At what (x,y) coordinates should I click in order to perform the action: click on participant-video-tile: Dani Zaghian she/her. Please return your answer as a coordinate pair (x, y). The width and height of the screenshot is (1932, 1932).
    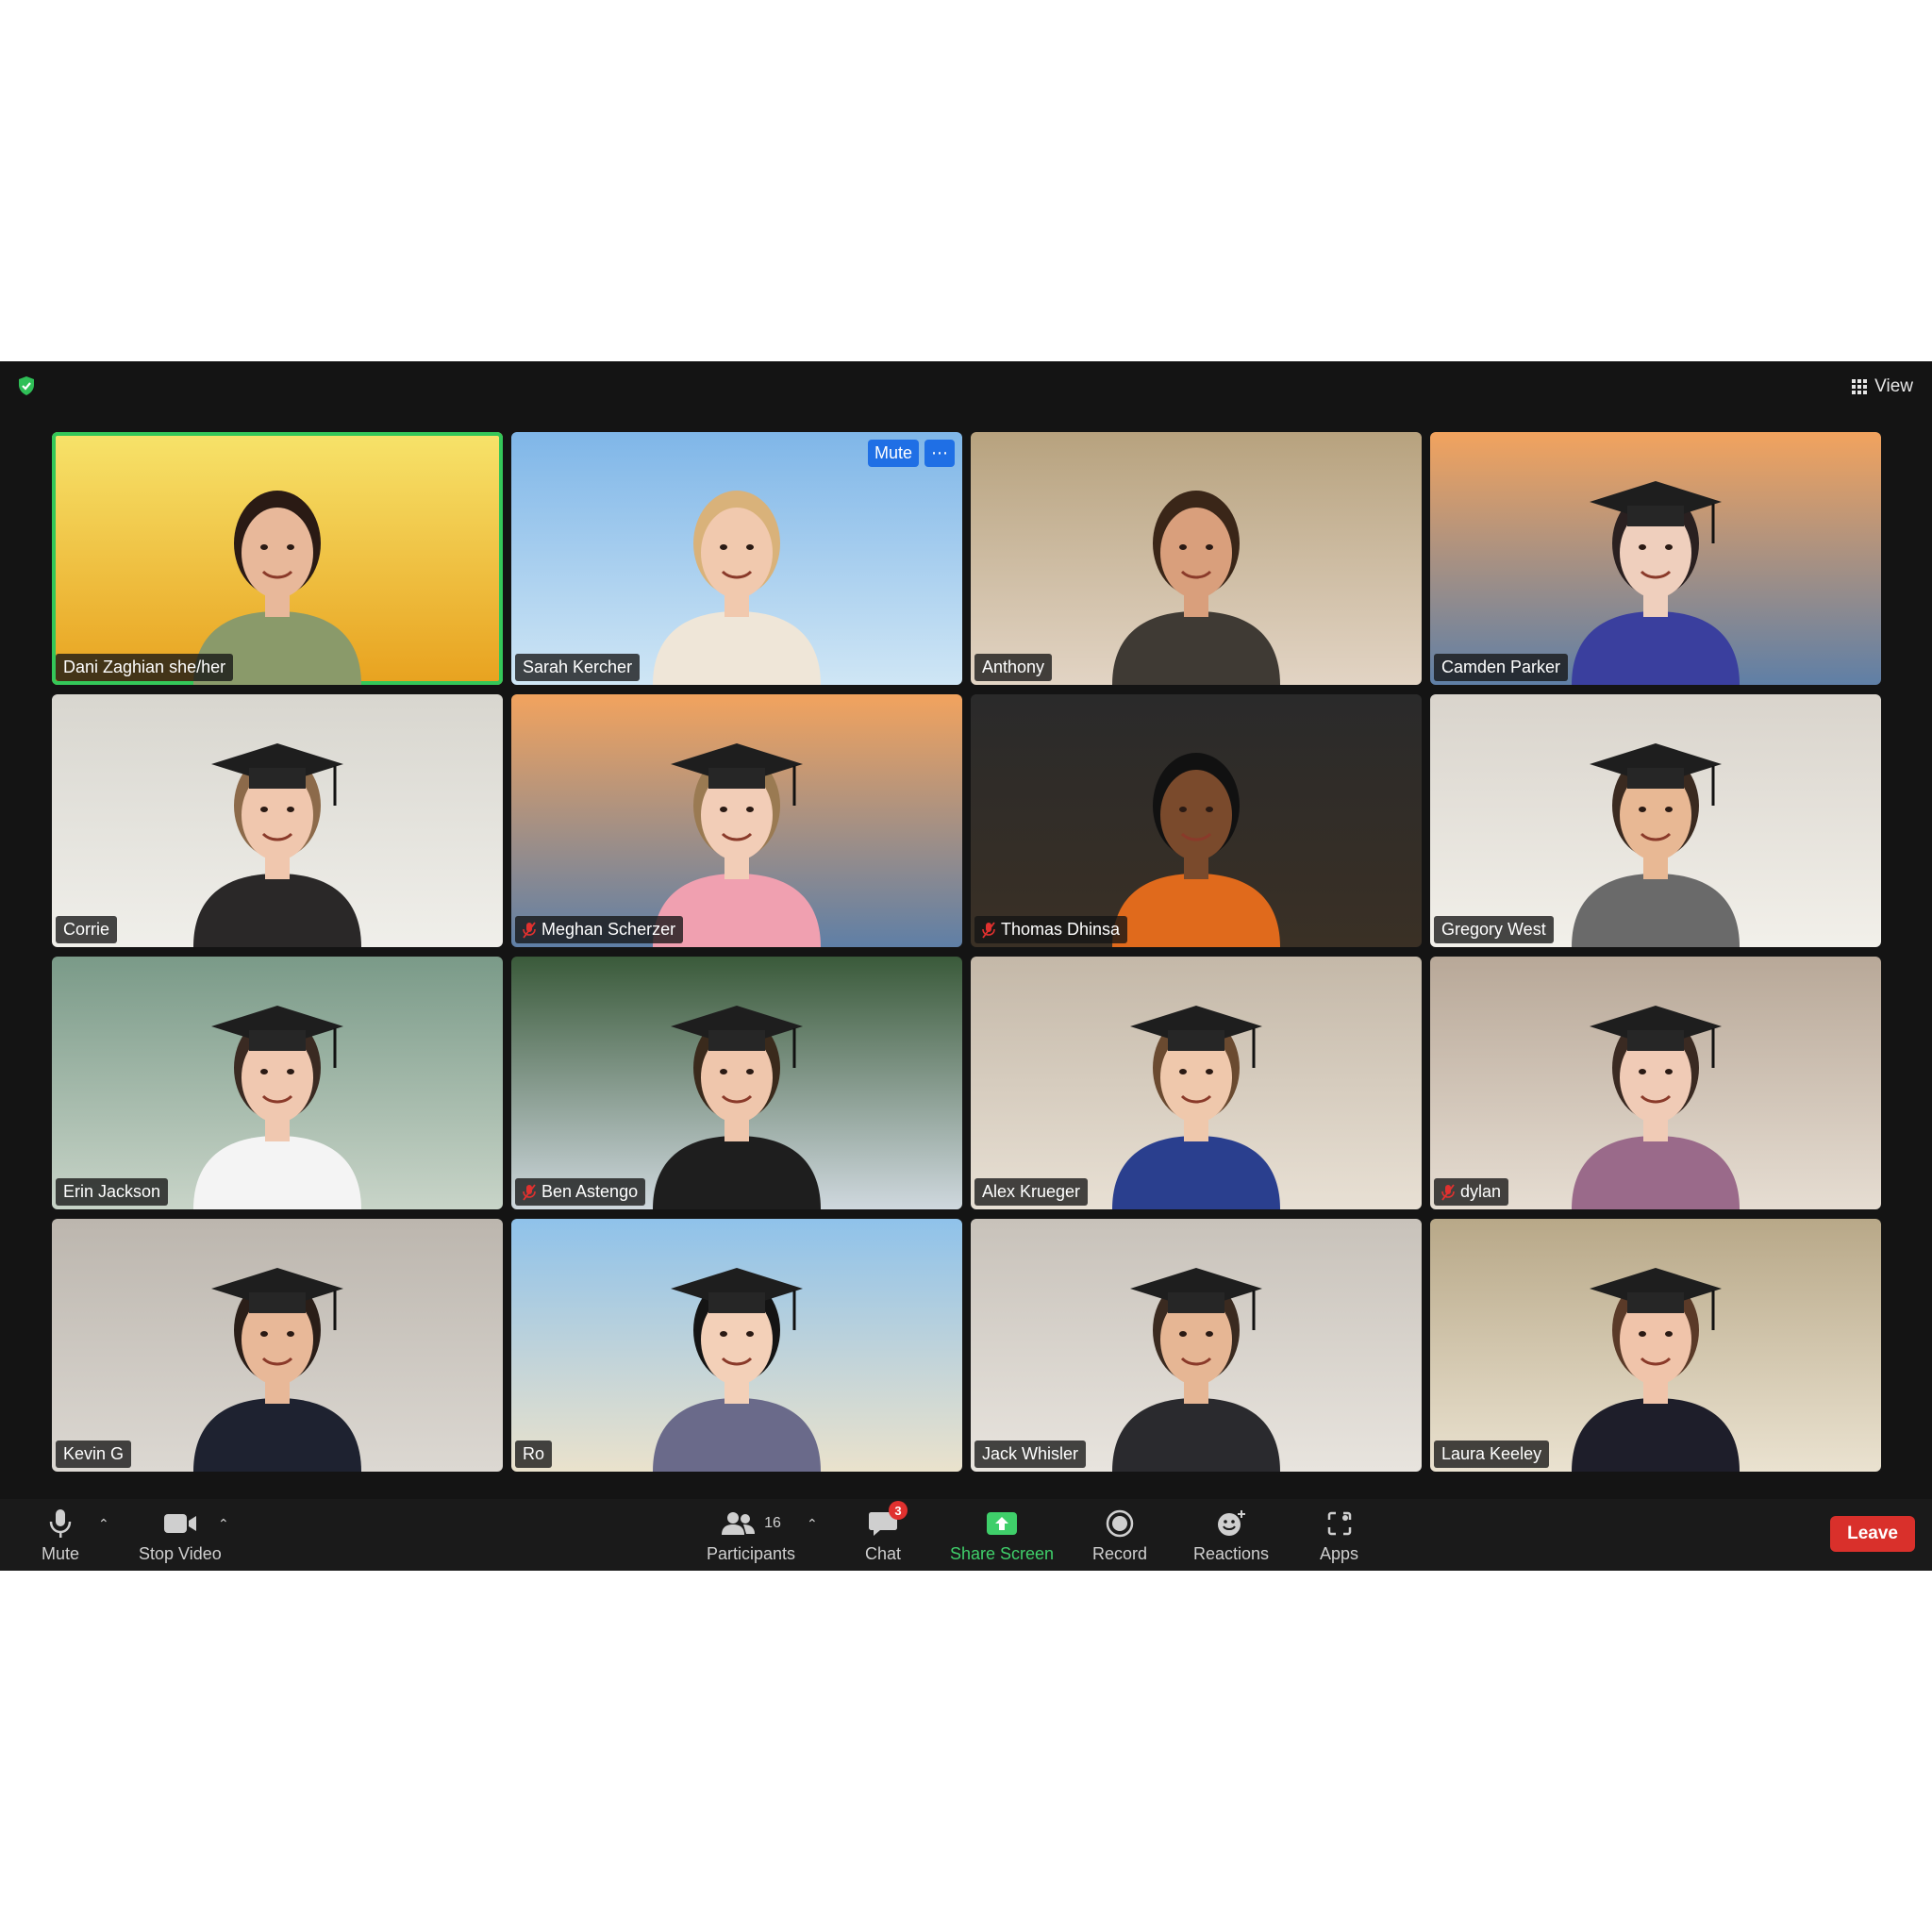
    Looking at the image, I should click on (277, 558).